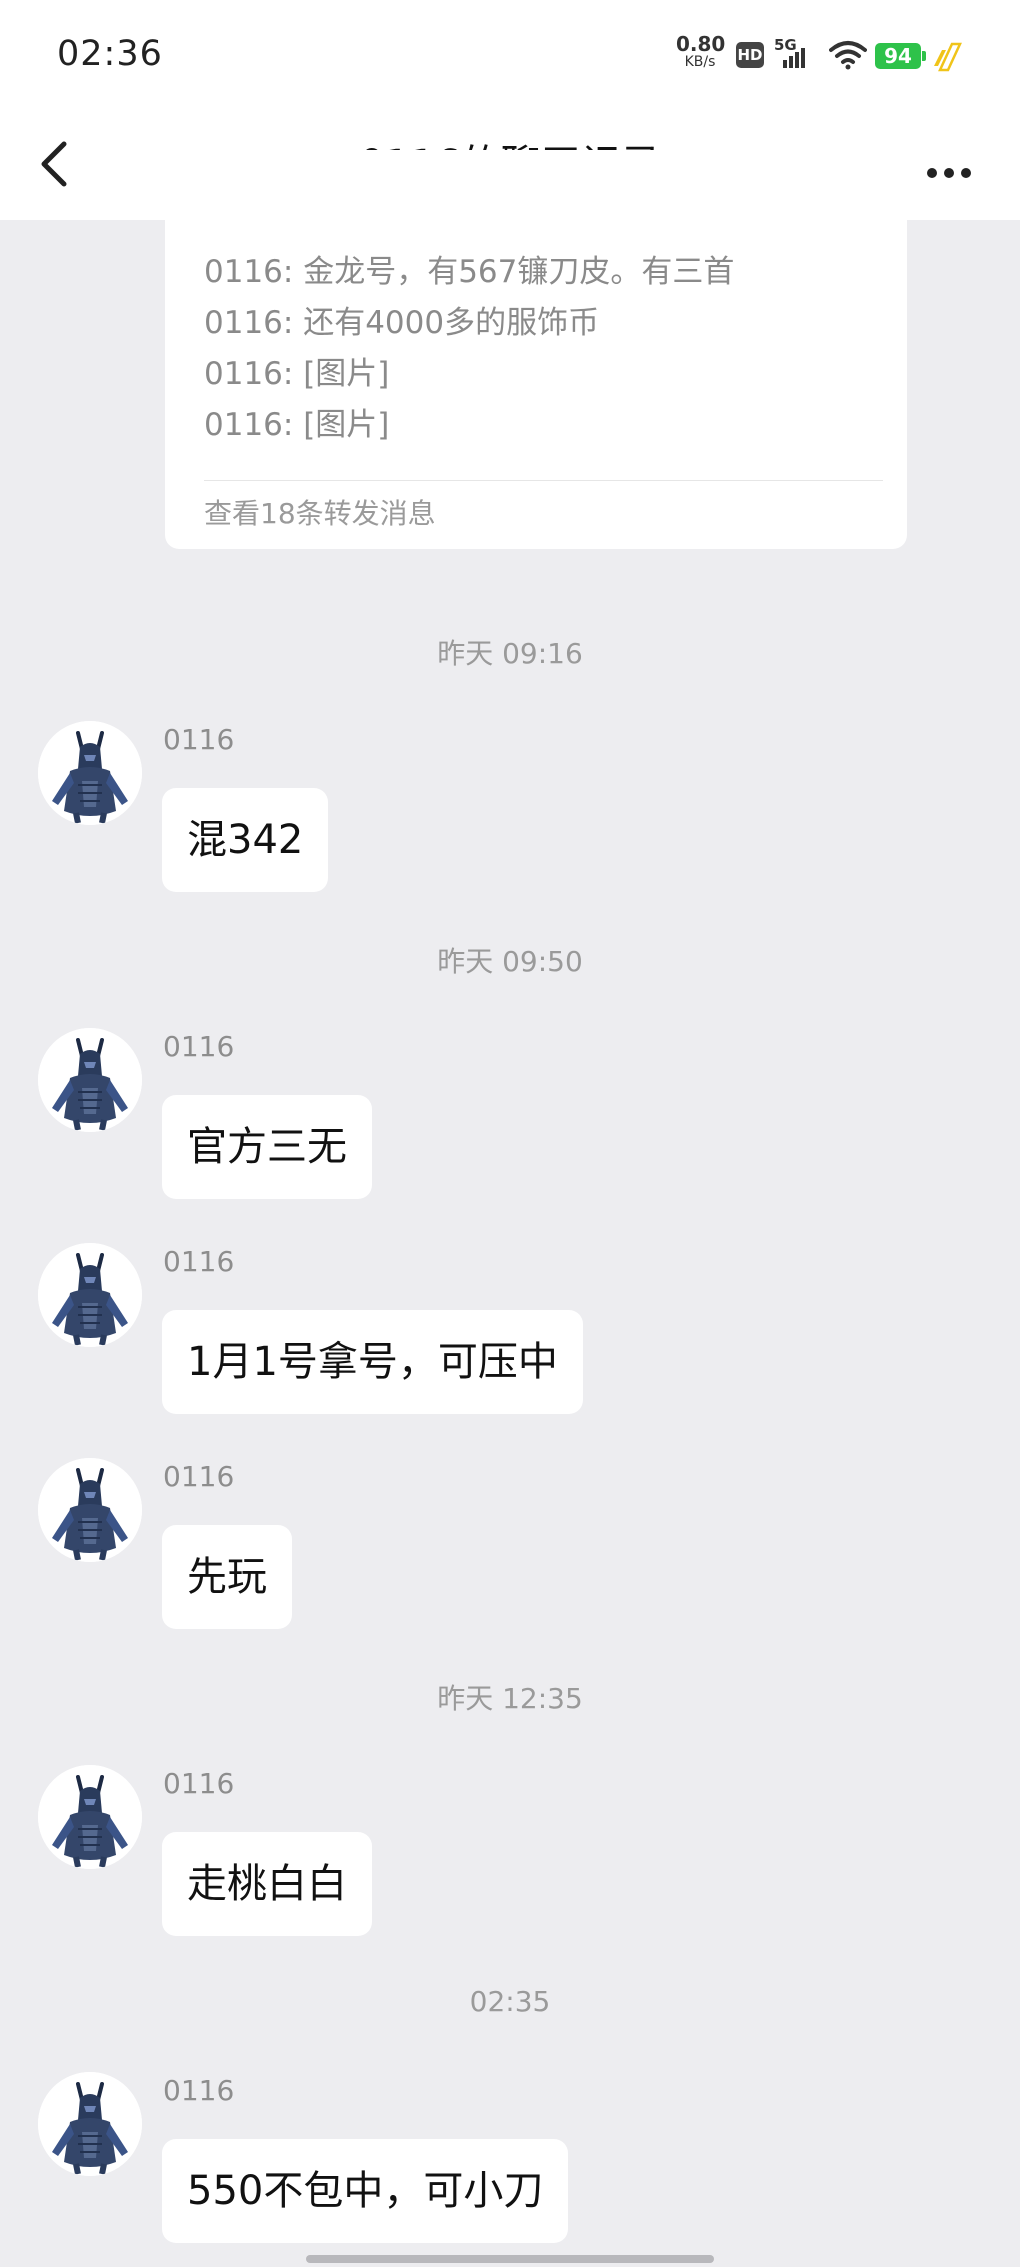 The image size is (1020, 2267). What do you see at coordinates (543, 480) in the screenshot?
I see `divider` at bounding box center [543, 480].